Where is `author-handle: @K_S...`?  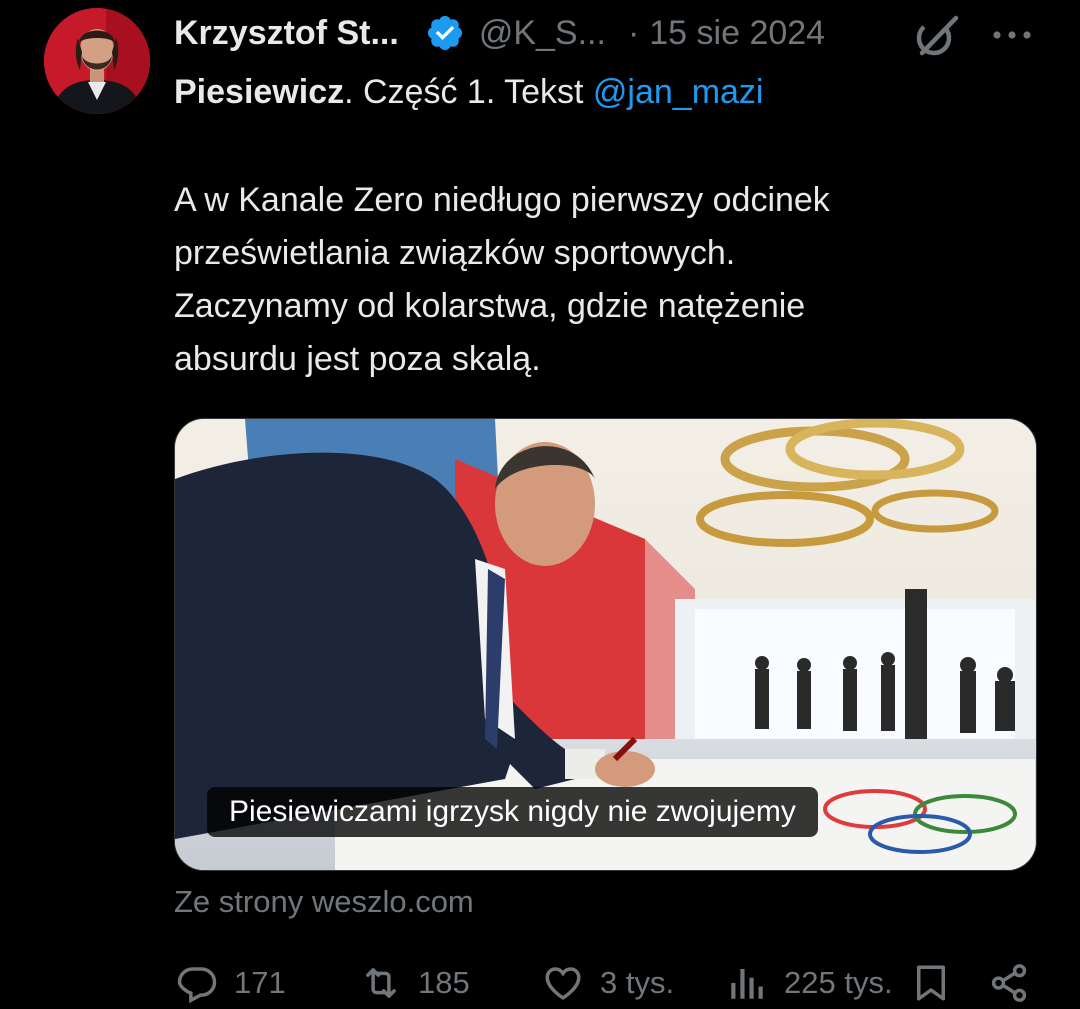 author-handle: @K_S... is located at coordinates (542, 33).